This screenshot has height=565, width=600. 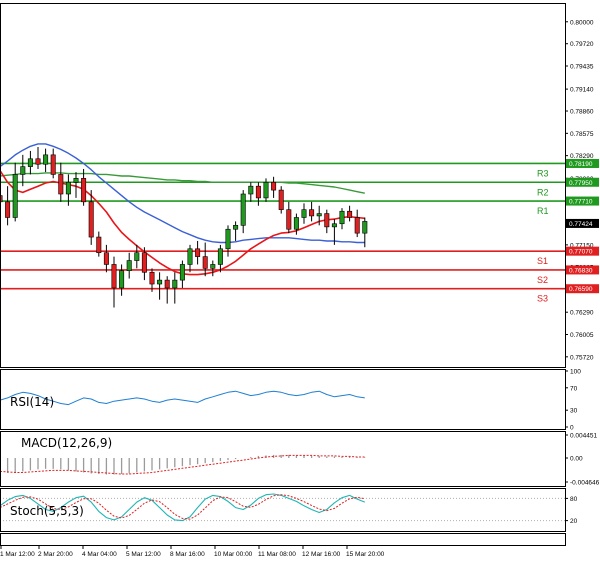 I want to click on level-name-r1: R1, so click(x=543, y=211).